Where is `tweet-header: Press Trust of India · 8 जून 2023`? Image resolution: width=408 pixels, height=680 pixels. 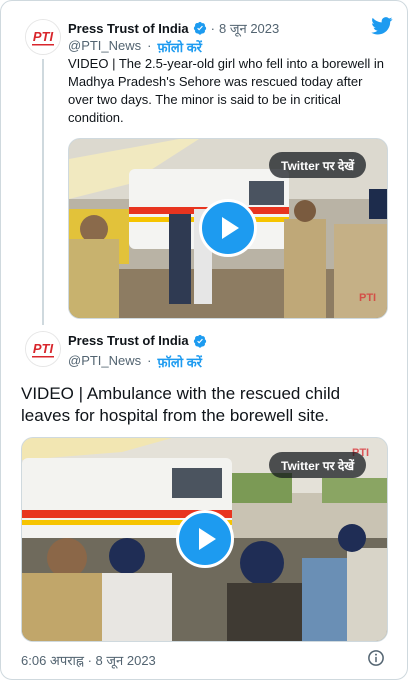
tweet-header: Press Trust of India · 8 जून 2023 is located at coordinates (174, 28).